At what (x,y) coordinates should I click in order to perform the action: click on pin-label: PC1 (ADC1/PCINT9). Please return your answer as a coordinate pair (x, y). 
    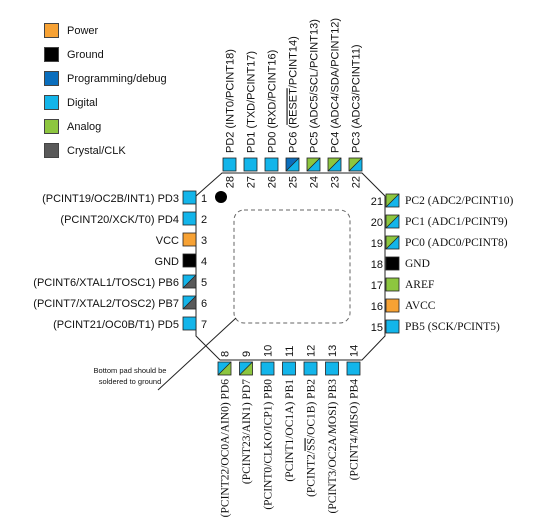
    Looking at the image, I should click on (456, 222).